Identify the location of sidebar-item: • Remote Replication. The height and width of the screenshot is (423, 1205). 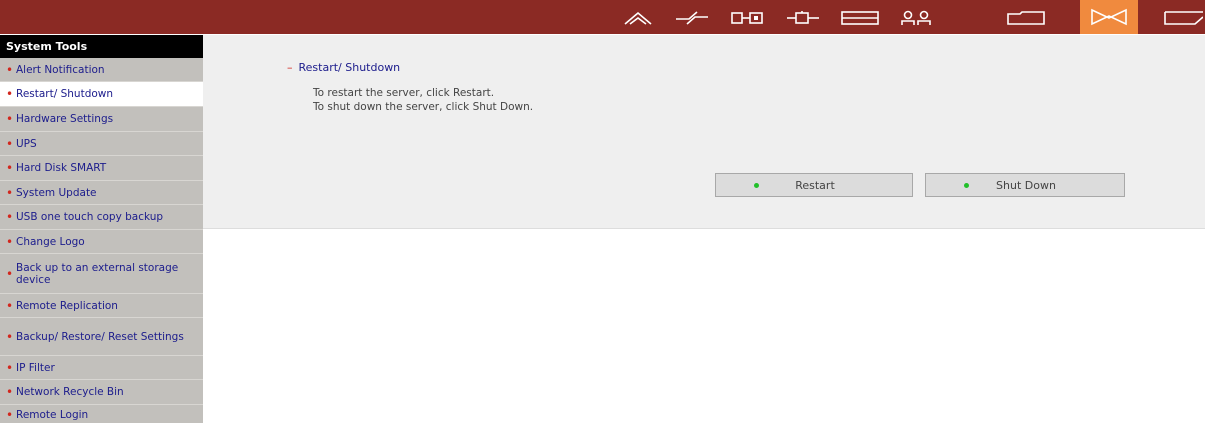
(101, 306).